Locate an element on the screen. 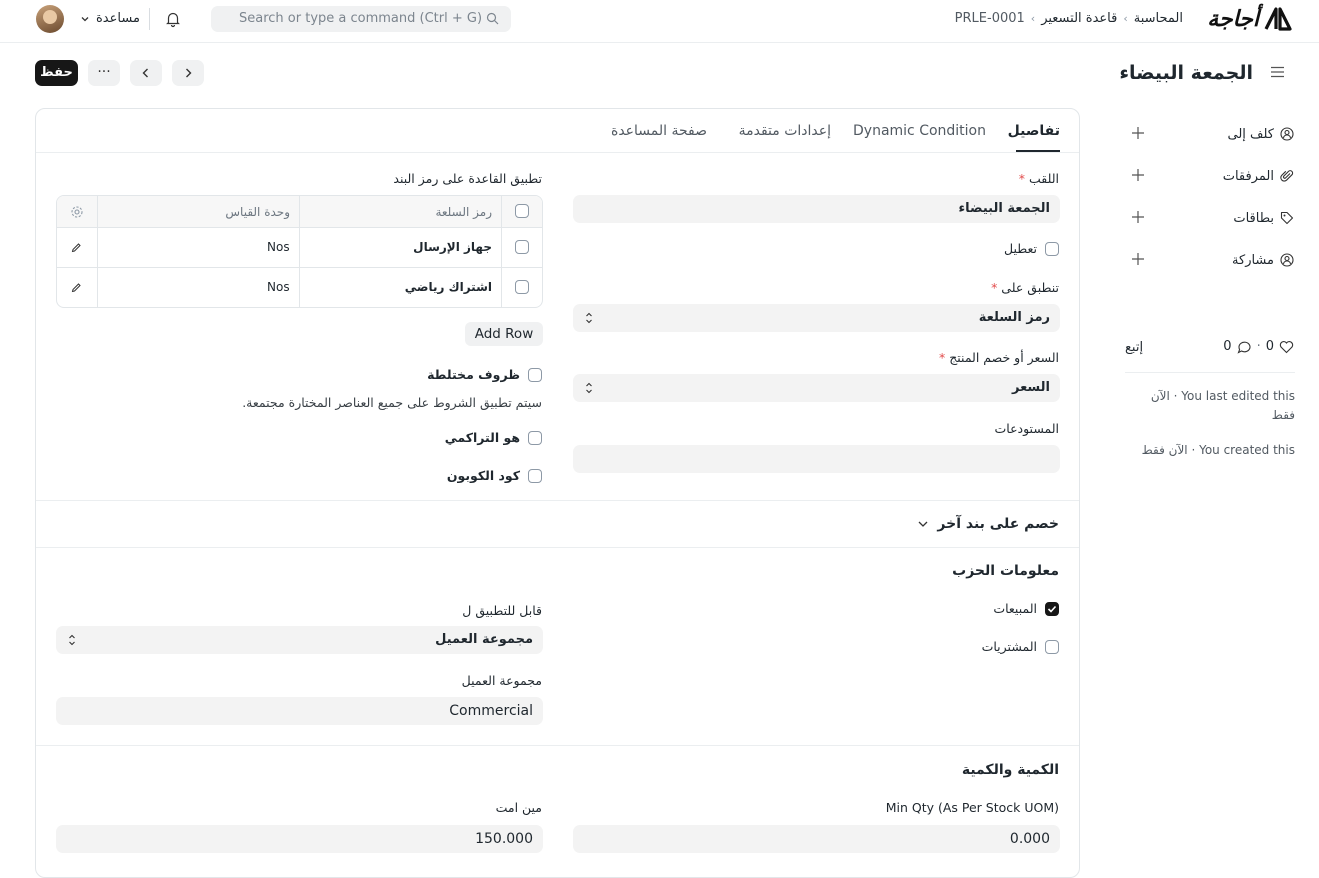  chevron-right-icon is located at coordinates (189, 73).